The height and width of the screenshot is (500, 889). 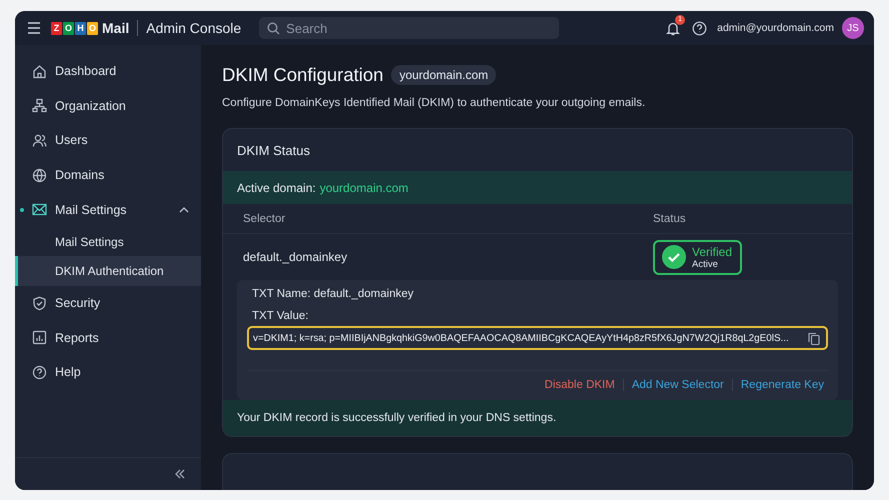 What do you see at coordinates (670, 218) in the screenshot?
I see `column-header: Status` at bounding box center [670, 218].